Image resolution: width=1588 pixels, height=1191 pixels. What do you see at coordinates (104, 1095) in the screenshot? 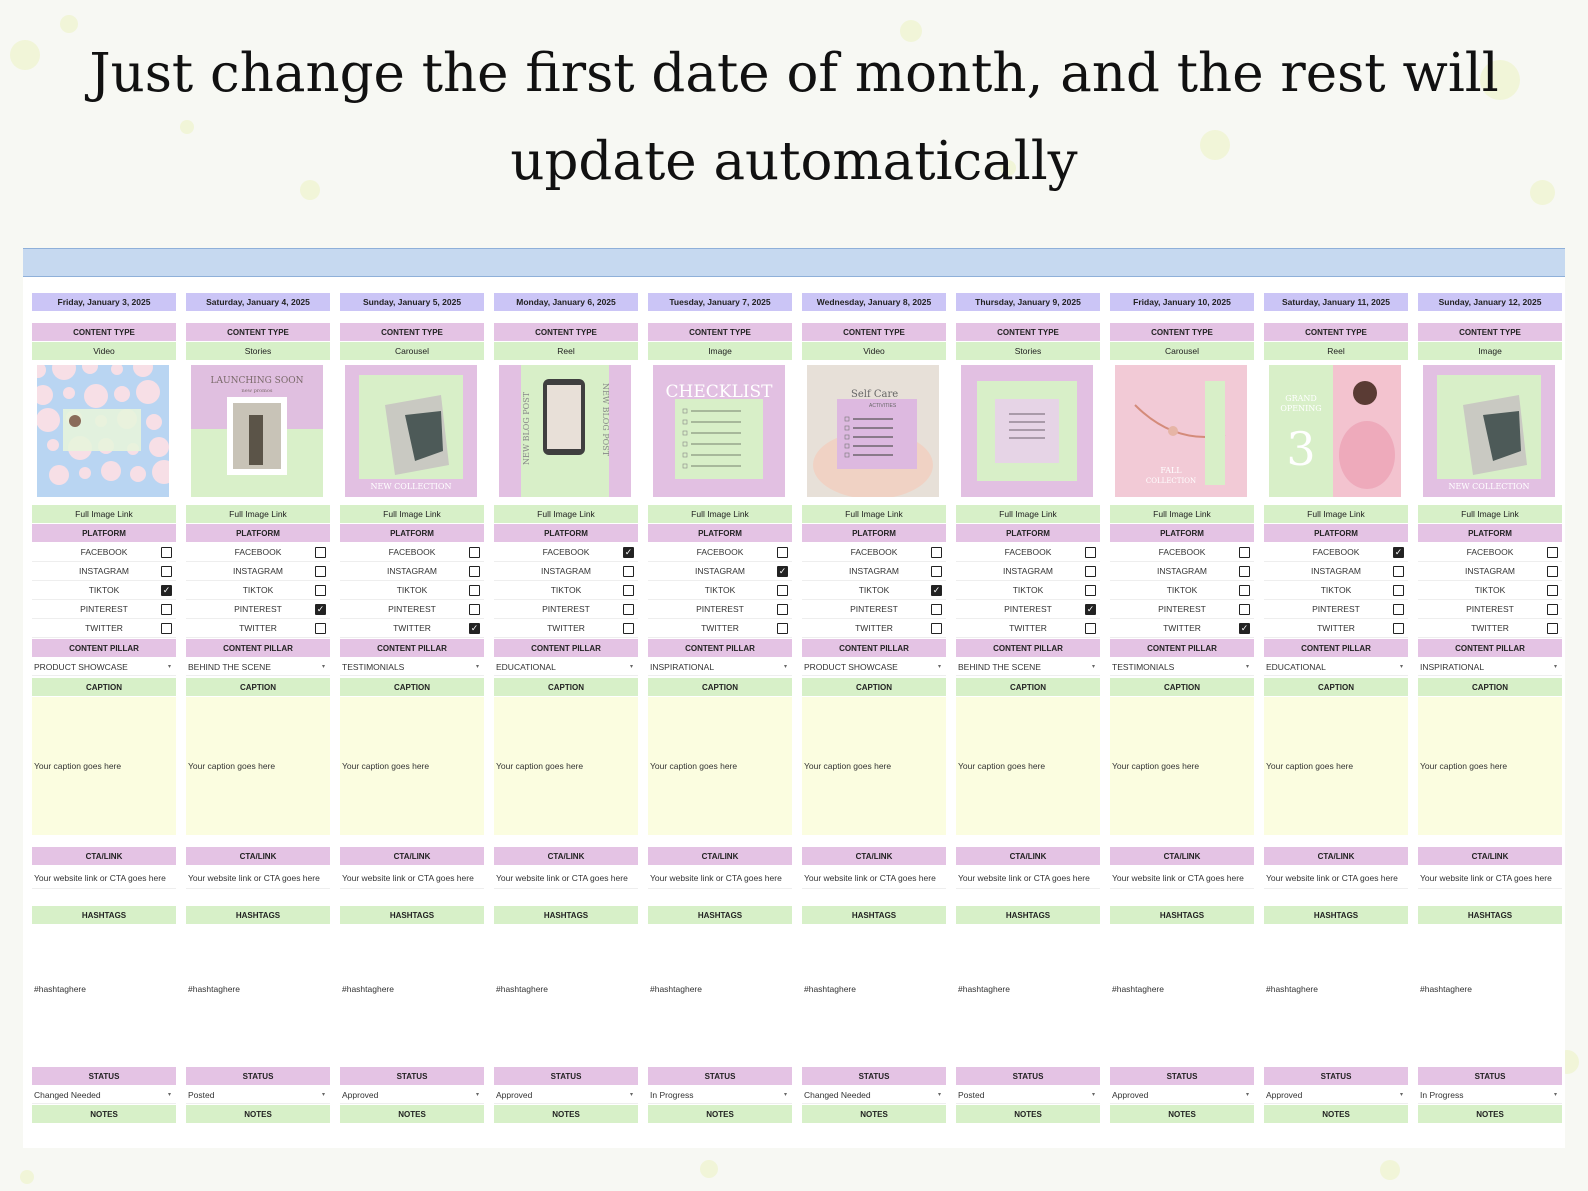
I see `status-dropdown: Changed Needed ▾` at bounding box center [104, 1095].